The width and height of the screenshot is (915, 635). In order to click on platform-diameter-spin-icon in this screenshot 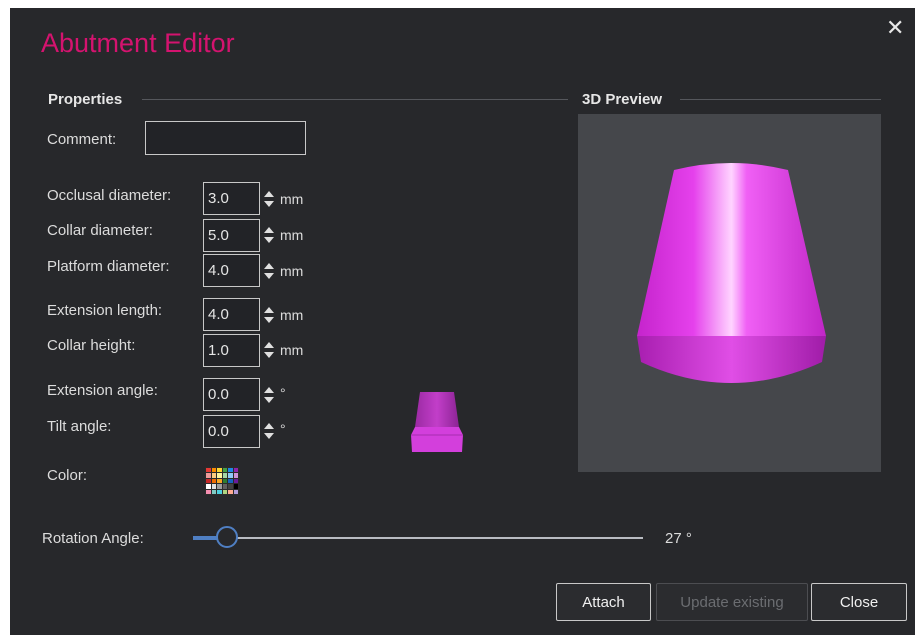, I will do `click(269, 271)`.